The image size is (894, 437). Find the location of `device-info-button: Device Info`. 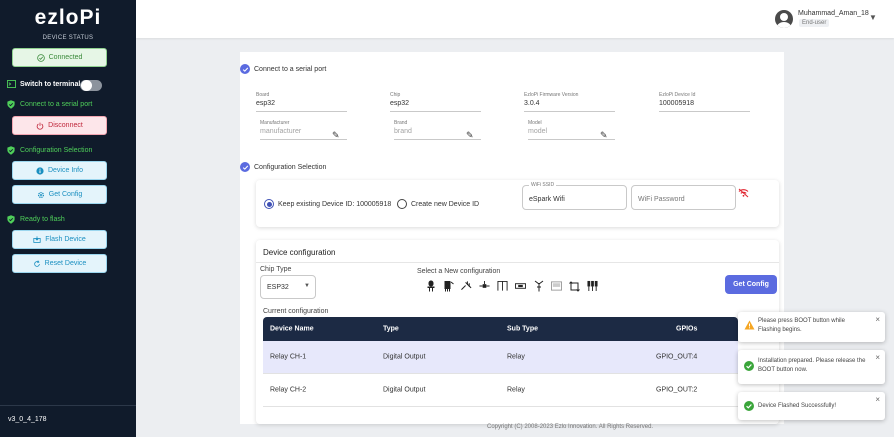

device-info-button: Device Info is located at coordinates (59, 170).